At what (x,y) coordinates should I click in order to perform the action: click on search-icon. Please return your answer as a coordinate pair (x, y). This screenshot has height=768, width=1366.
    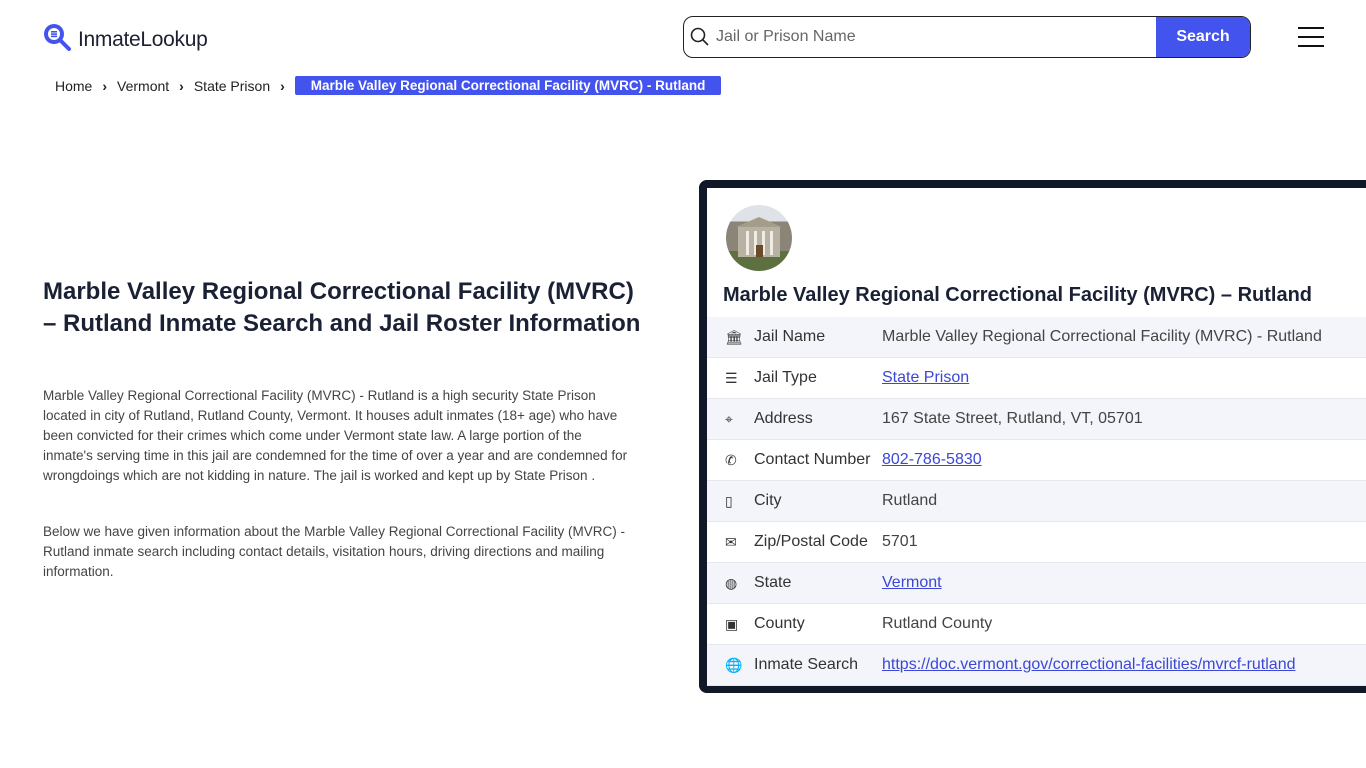
    Looking at the image, I should click on (700, 37).